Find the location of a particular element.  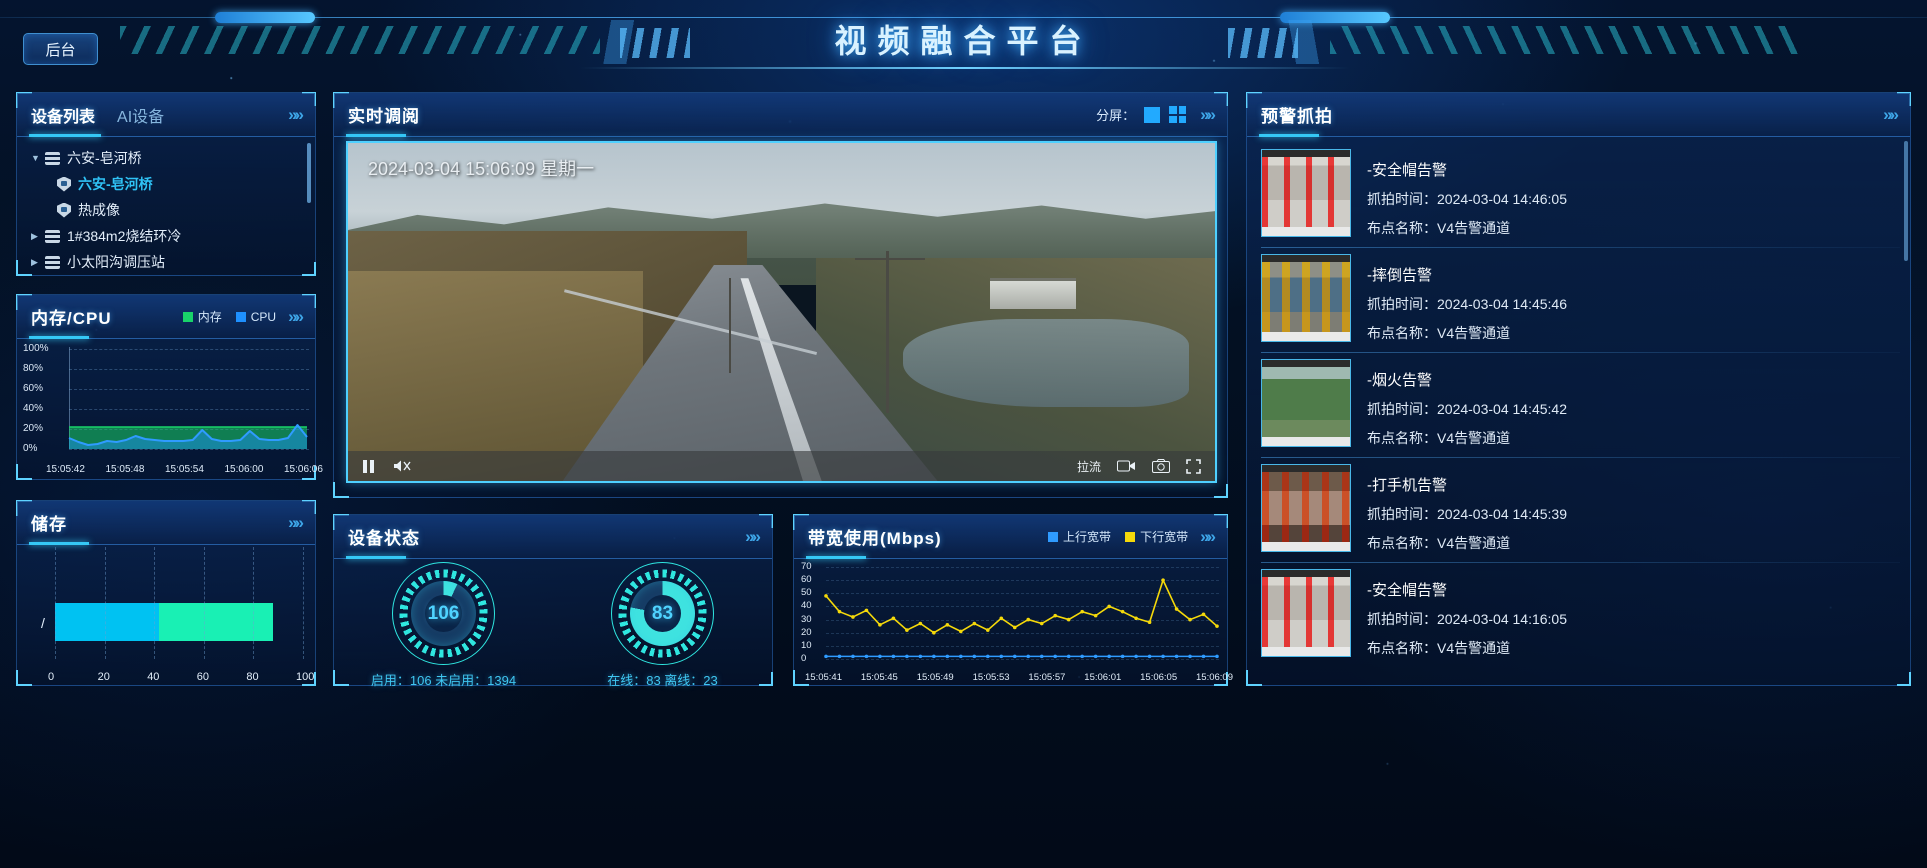

memory-x-tick: 15:05:42 is located at coordinates (65, 469).